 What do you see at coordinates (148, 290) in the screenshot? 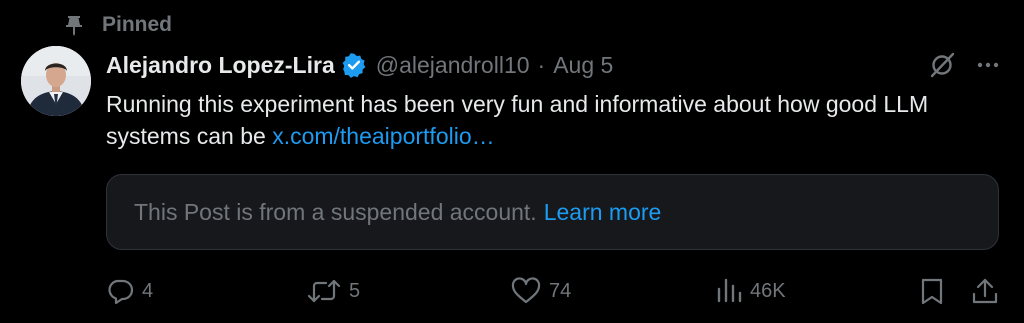
I see `reply-count: 4` at bounding box center [148, 290].